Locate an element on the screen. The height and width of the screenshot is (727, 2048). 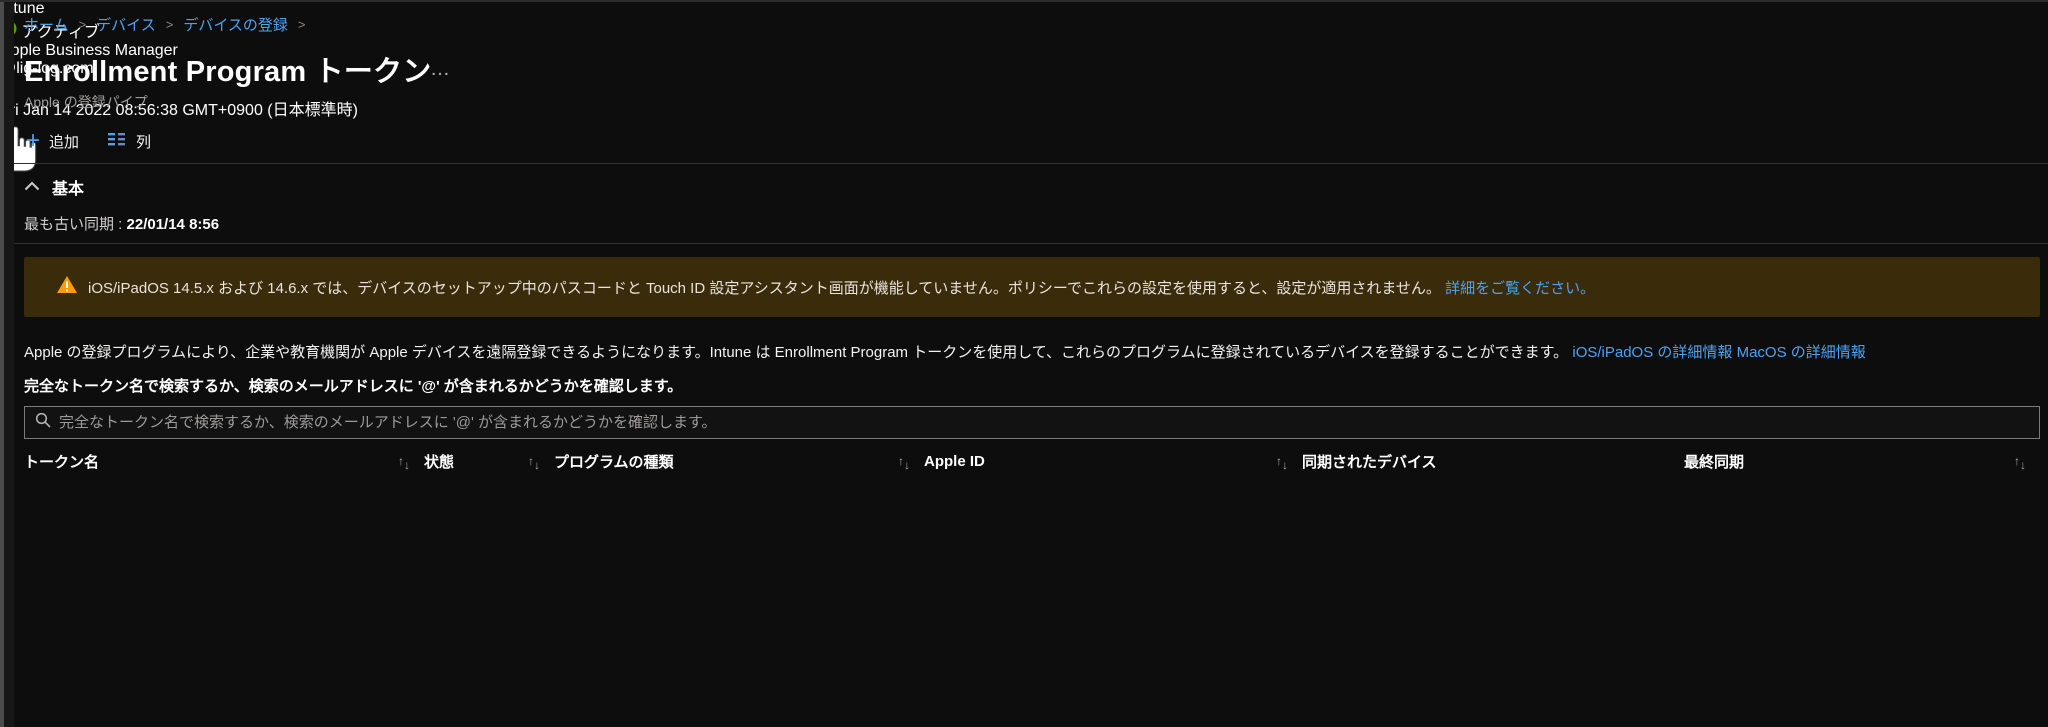
column-header-program-type: プログラムの種類 ↑ ↓ is located at coordinates (739, 461).